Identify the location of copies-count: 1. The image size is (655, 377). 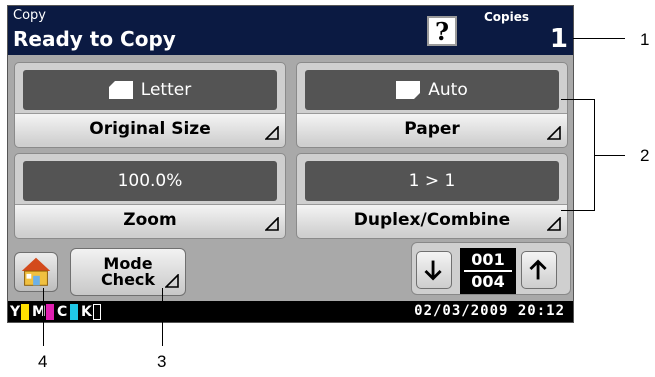
(558, 39).